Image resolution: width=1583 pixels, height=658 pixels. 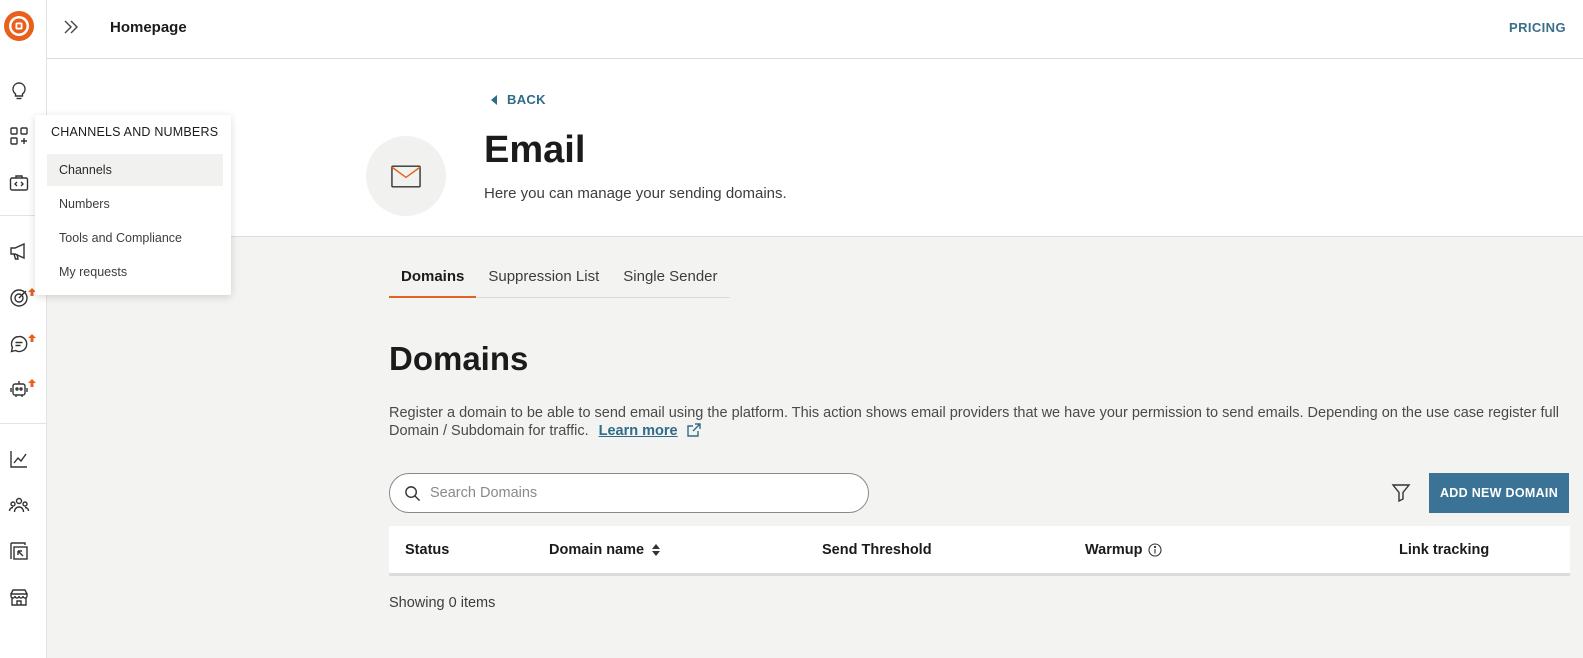 What do you see at coordinates (543, 278) in the screenshot?
I see `tab-suppression-list: Suppression List` at bounding box center [543, 278].